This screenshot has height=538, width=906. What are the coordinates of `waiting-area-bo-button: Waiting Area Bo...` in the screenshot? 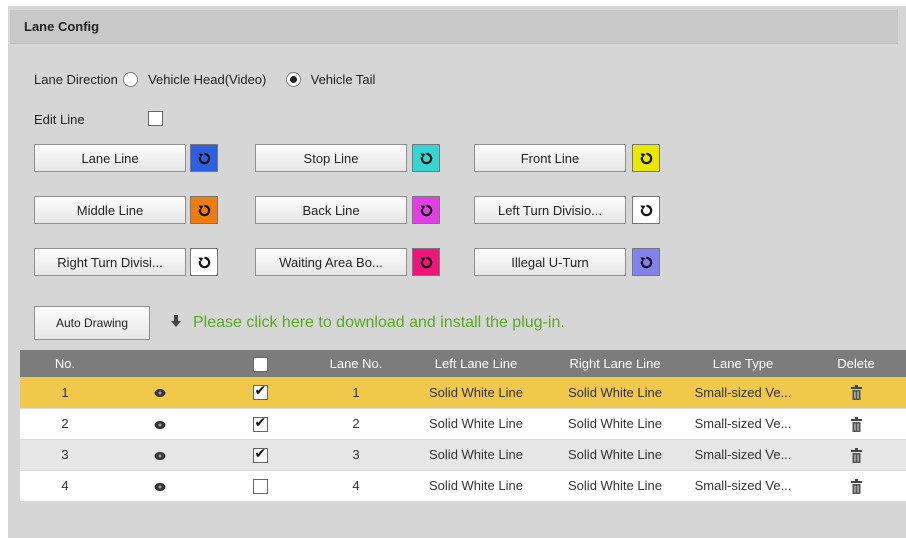 It's located at (331, 262).